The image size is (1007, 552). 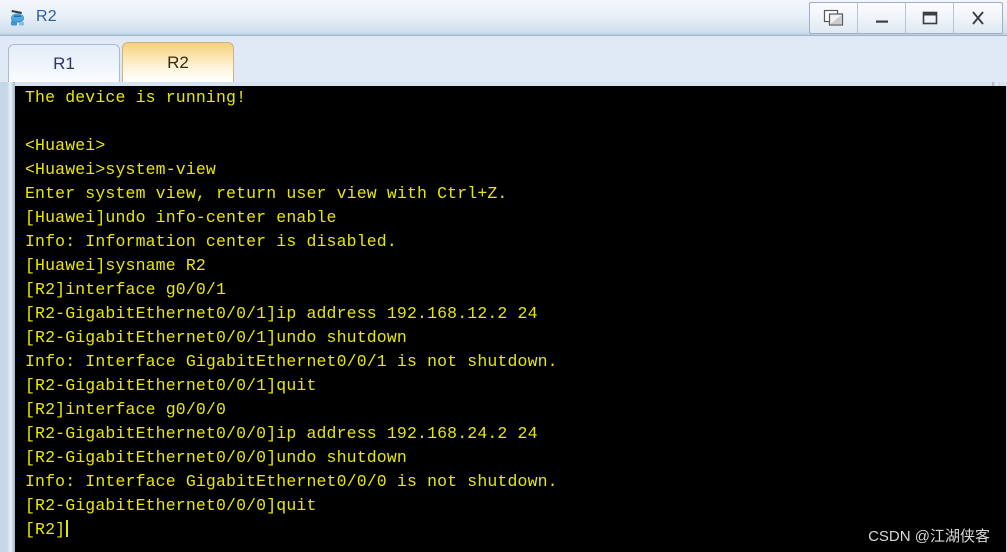 I want to click on console-line: [R2]interface g0/0/0, so click(x=126, y=409).